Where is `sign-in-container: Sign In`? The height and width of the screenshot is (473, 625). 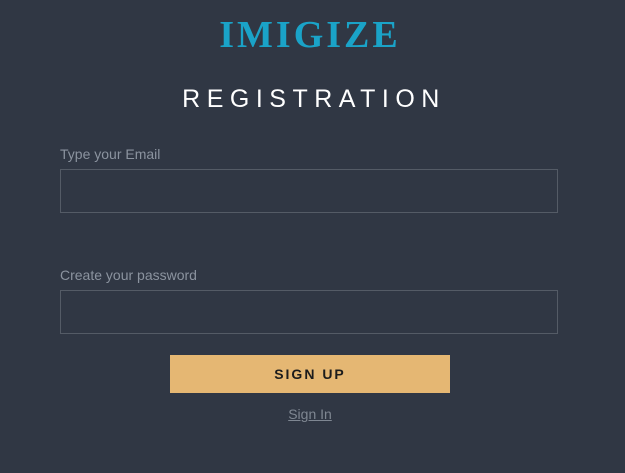 sign-in-container: Sign In is located at coordinates (310, 414).